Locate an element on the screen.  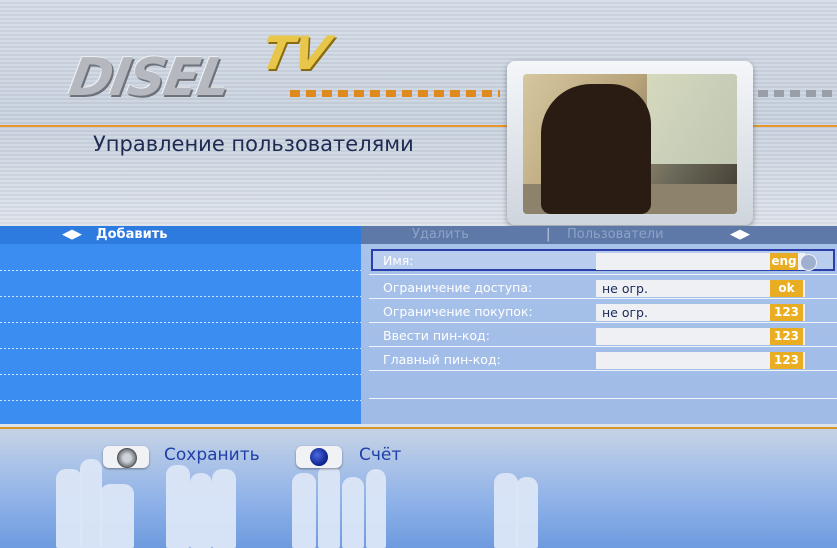
users-arrows-icon: ◀▶ is located at coordinates (740, 234).